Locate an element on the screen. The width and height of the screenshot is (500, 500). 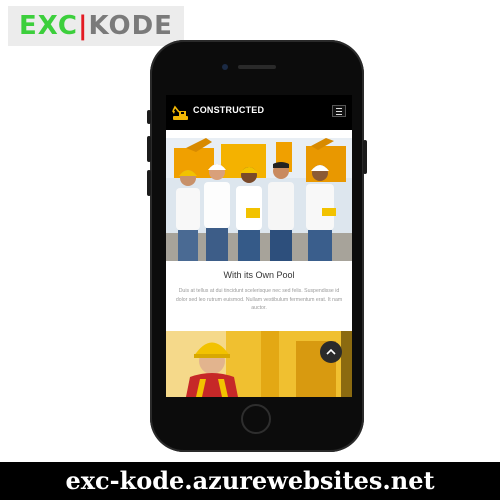
watermark-logo: EXC|KODE is located at coordinates (96, 26).